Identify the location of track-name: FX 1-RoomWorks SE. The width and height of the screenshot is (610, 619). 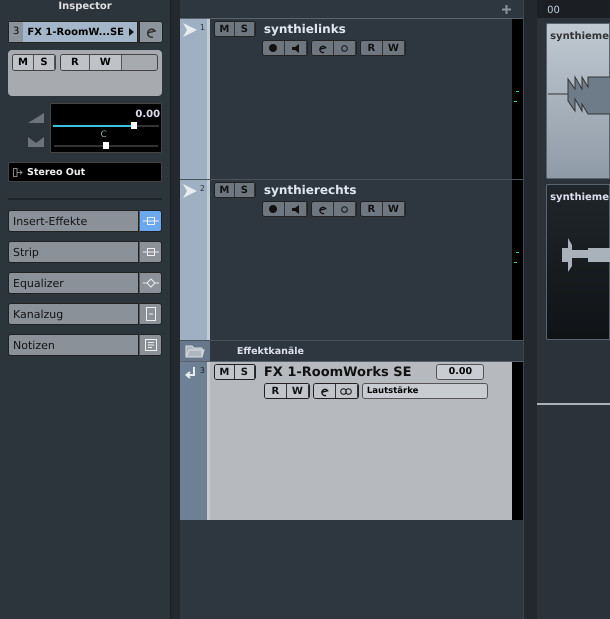
(338, 372).